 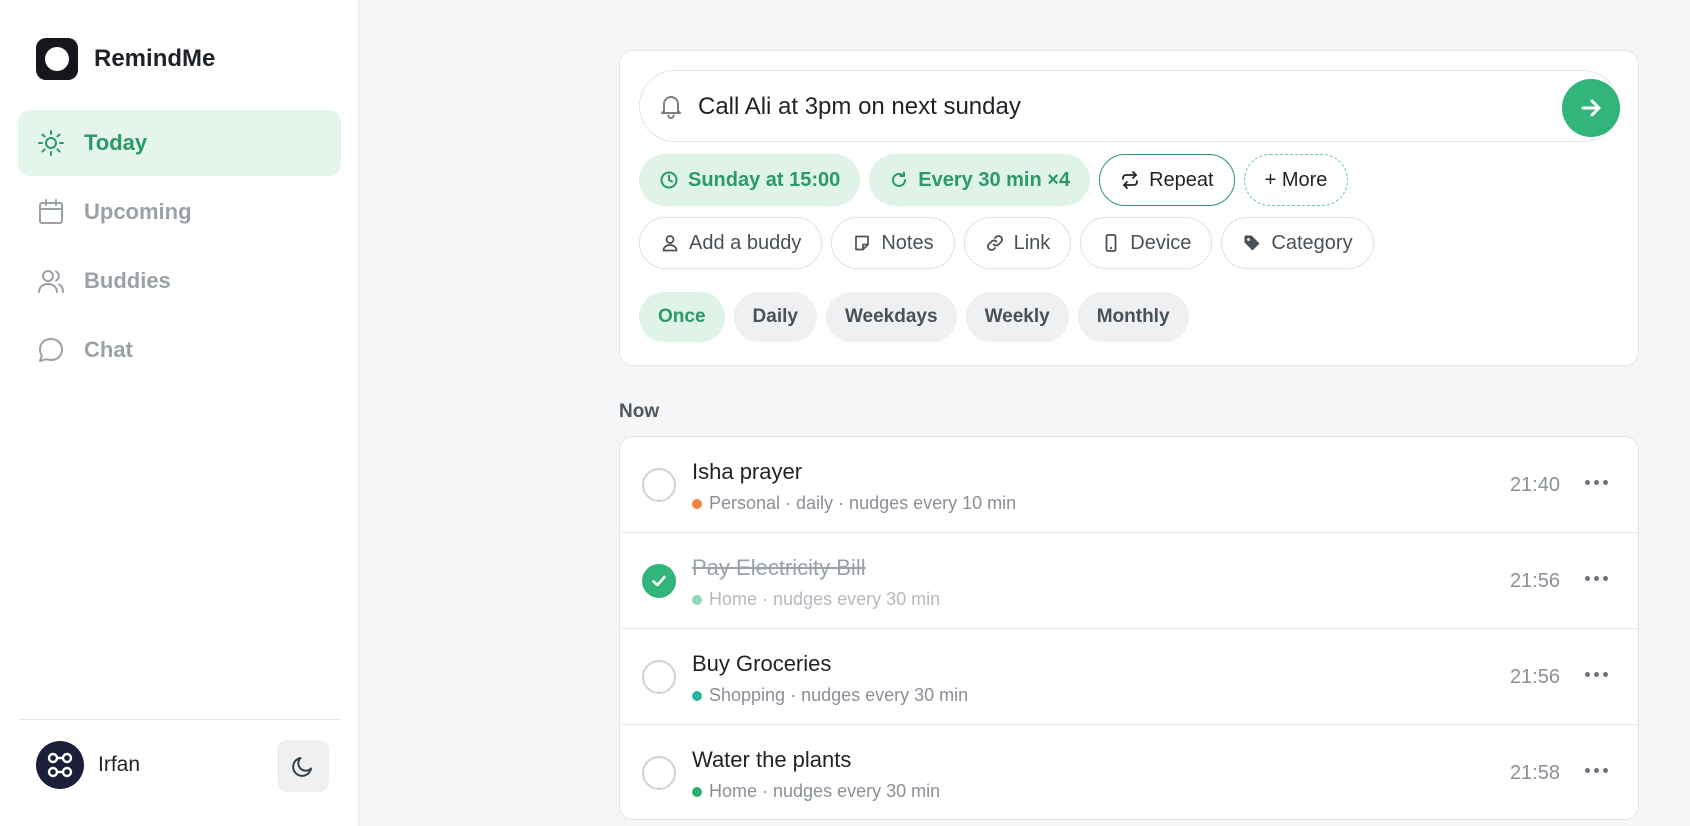 What do you see at coordinates (1017, 317) in the screenshot?
I see `frequency-weekly: Weekly` at bounding box center [1017, 317].